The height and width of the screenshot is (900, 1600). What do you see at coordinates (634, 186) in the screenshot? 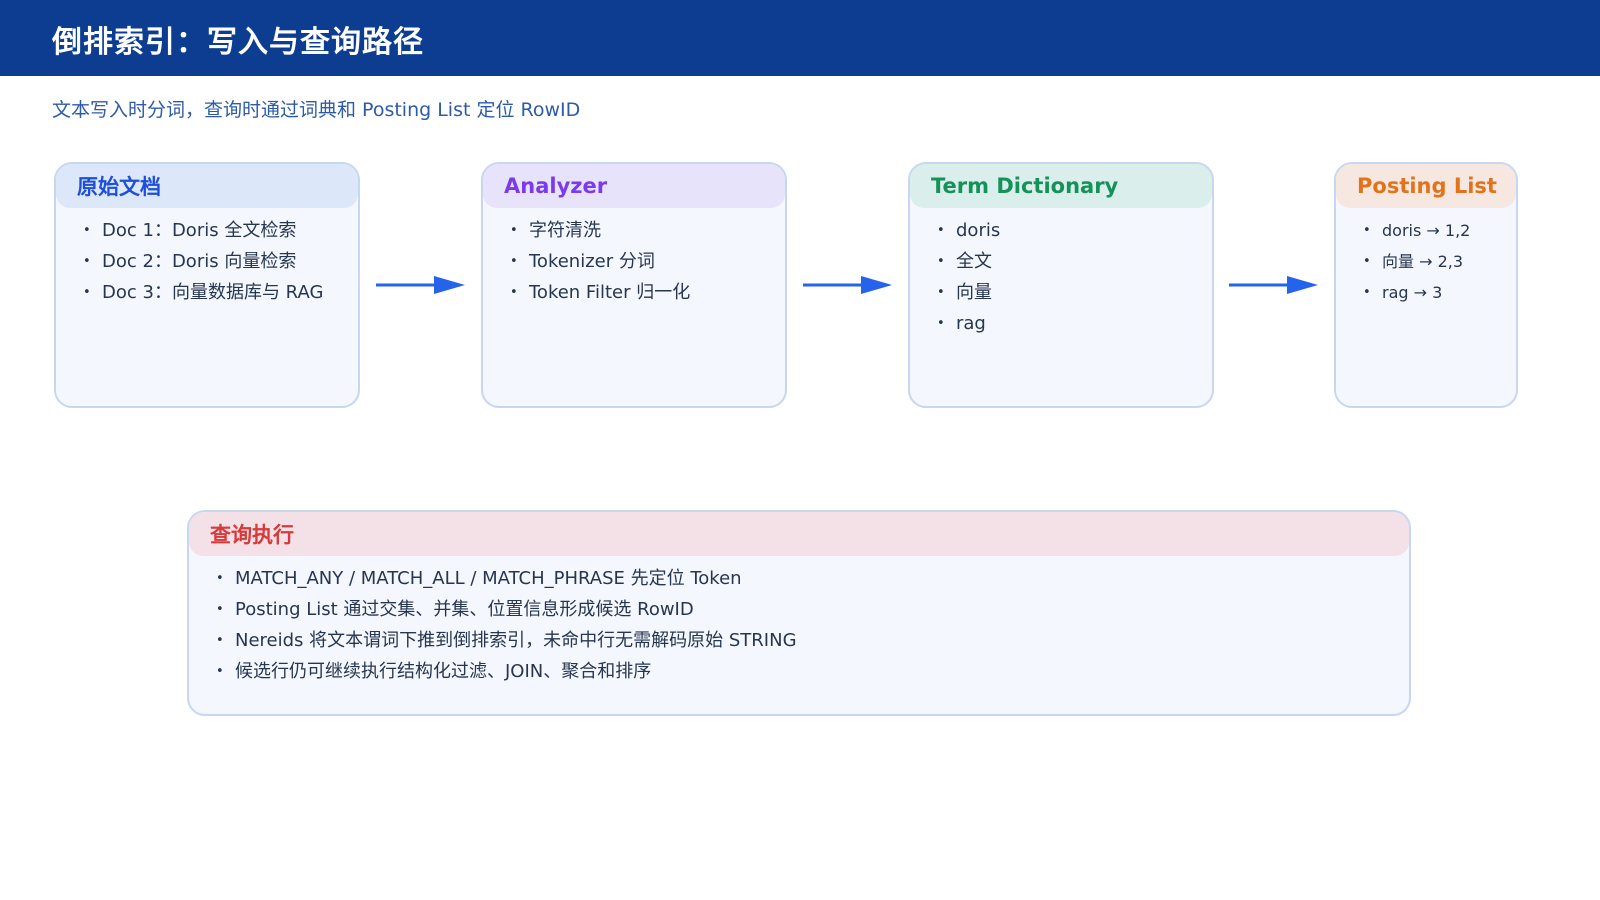
I see `analyzer-card-title: Analyzer` at bounding box center [634, 186].